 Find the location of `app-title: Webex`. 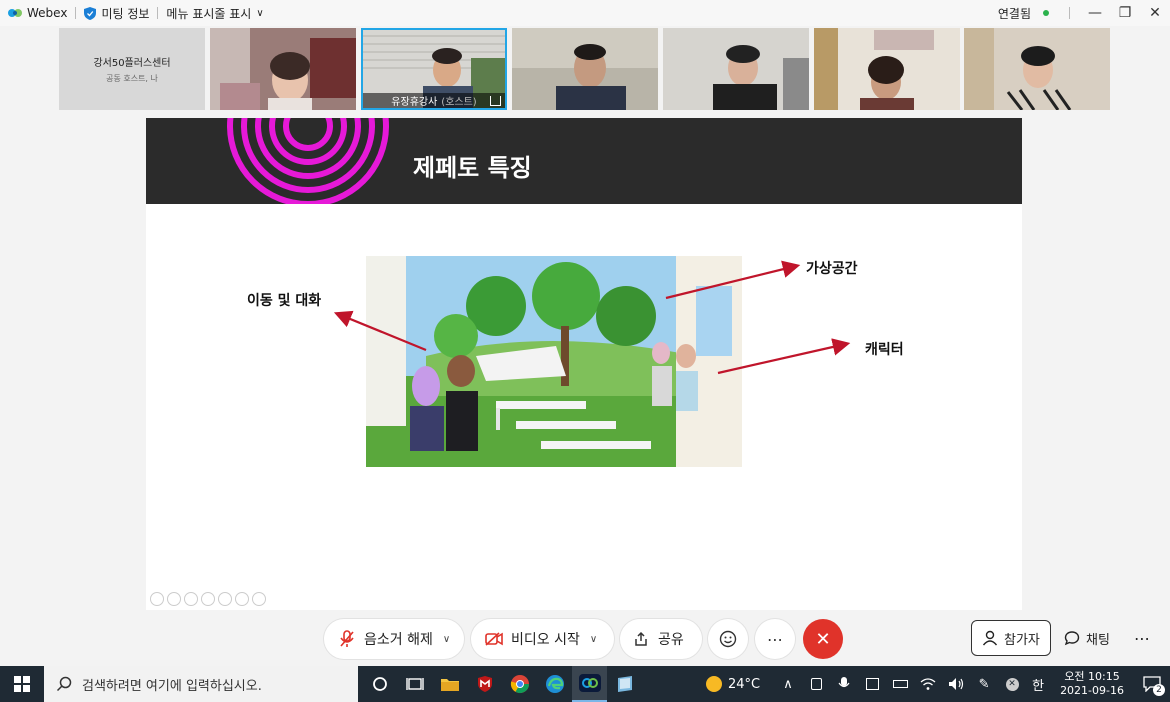

app-title: Webex is located at coordinates (37, 13).